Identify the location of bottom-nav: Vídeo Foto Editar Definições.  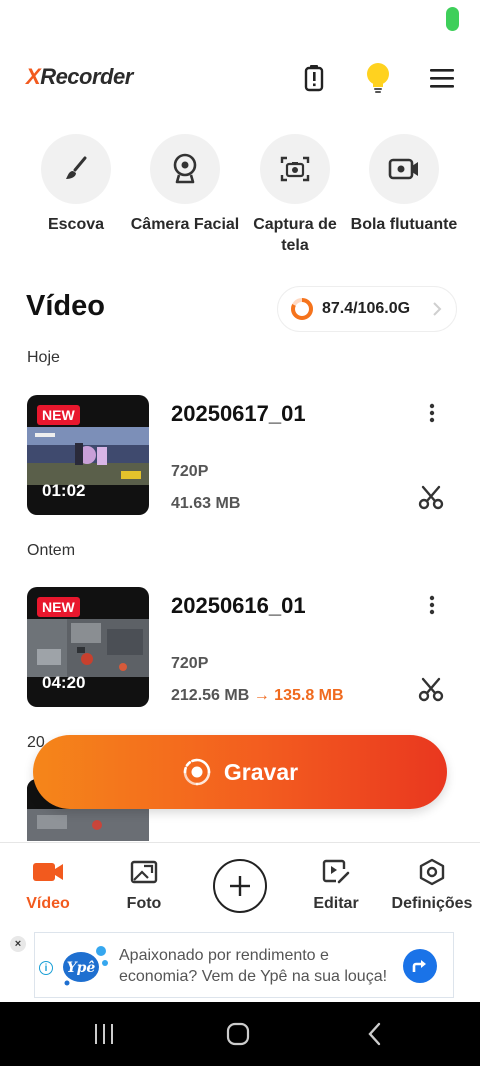
(240, 886).